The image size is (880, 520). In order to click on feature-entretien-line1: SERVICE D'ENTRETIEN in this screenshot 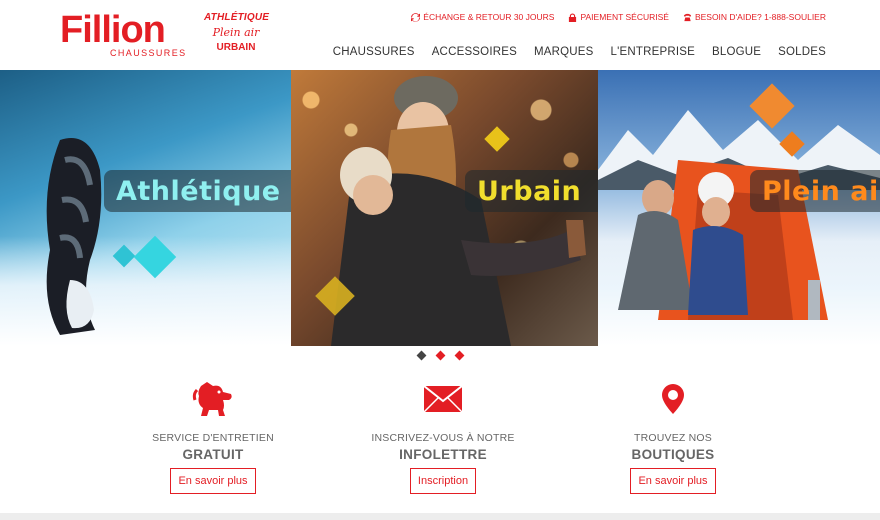, I will do `click(213, 438)`.